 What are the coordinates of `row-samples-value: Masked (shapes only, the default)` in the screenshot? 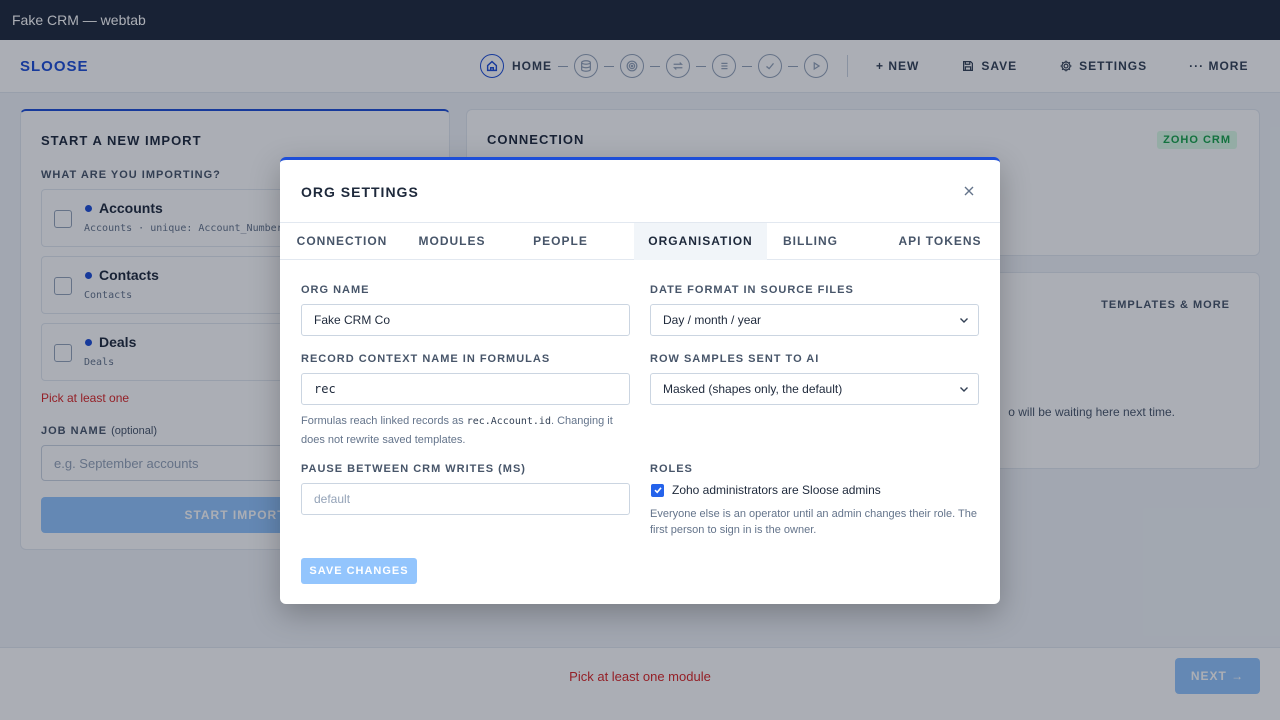 It's located at (753, 389).